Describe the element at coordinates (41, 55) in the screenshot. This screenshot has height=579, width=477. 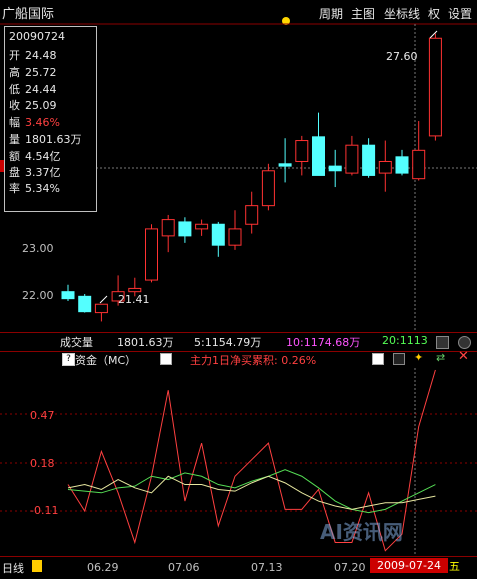
I see `open-value: 24.48` at that location.